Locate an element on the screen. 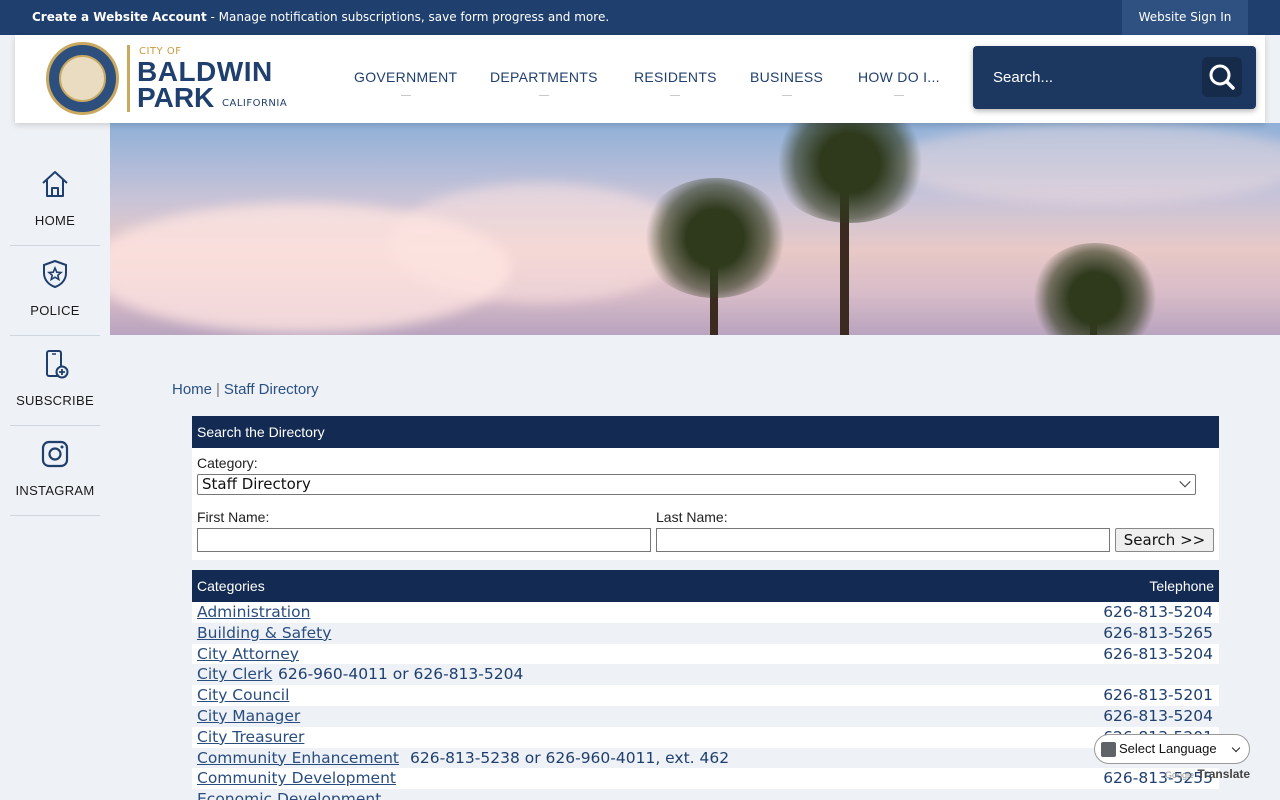 This screenshot has width=1280, height=800. nav-business: BUSINESS is located at coordinates (787, 82).